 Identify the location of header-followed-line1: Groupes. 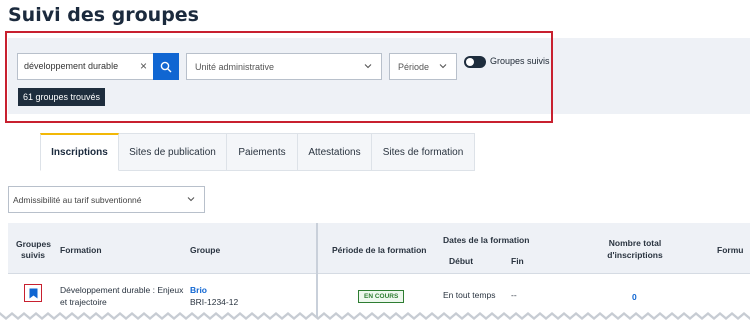
(33, 244).